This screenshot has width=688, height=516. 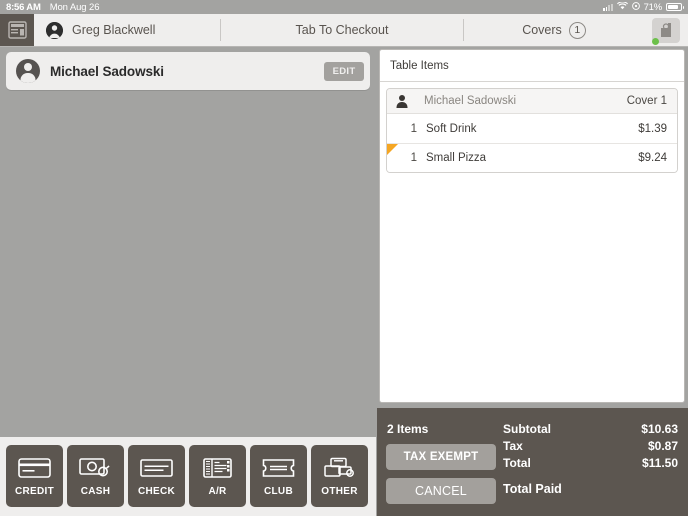 I want to click on wifi-icon, so click(x=622, y=6).